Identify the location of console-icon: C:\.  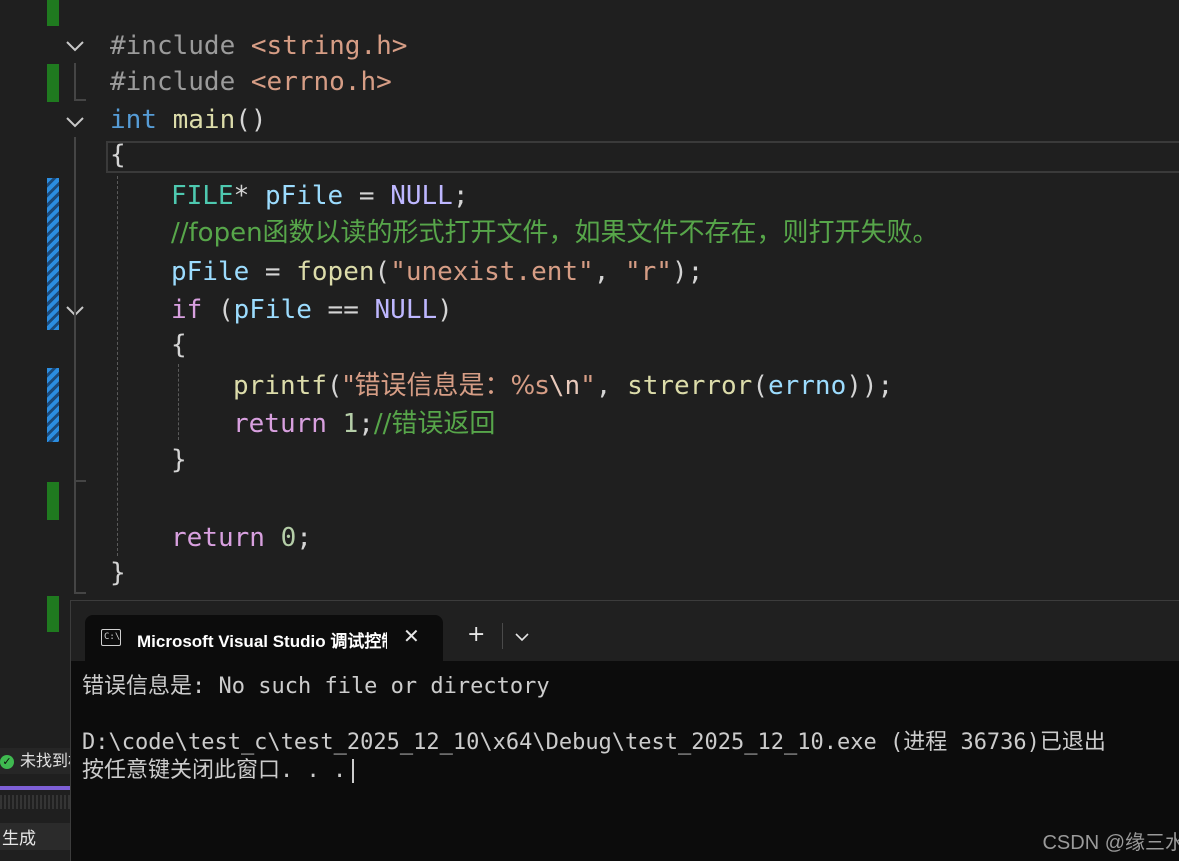
(111, 637).